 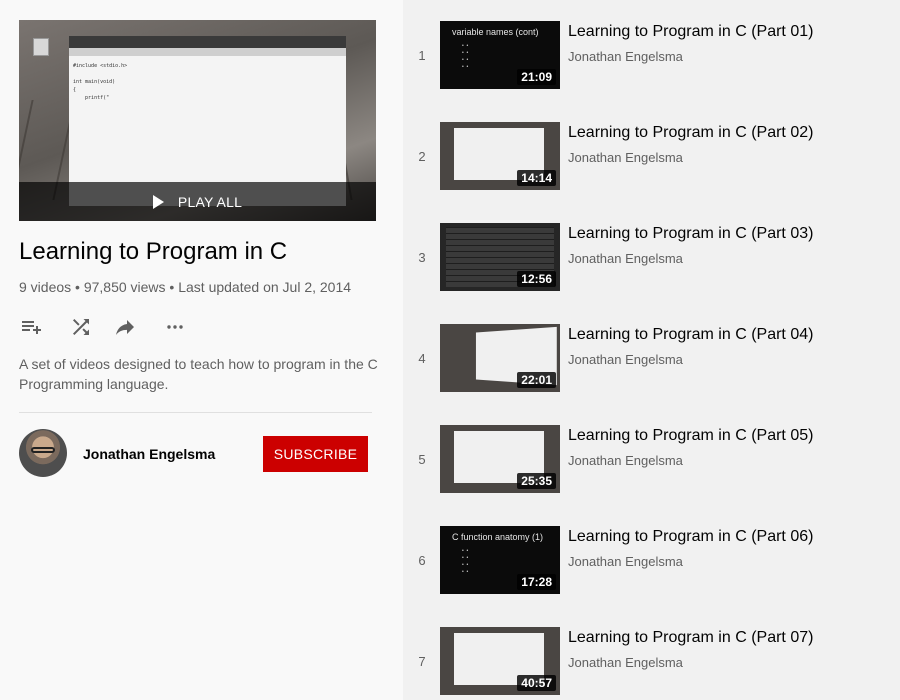 What do you see at coordinates (153, 251) in the screenshot?
I see `playlist-title: Learning to Program in C` at bounding box center [153, 251].